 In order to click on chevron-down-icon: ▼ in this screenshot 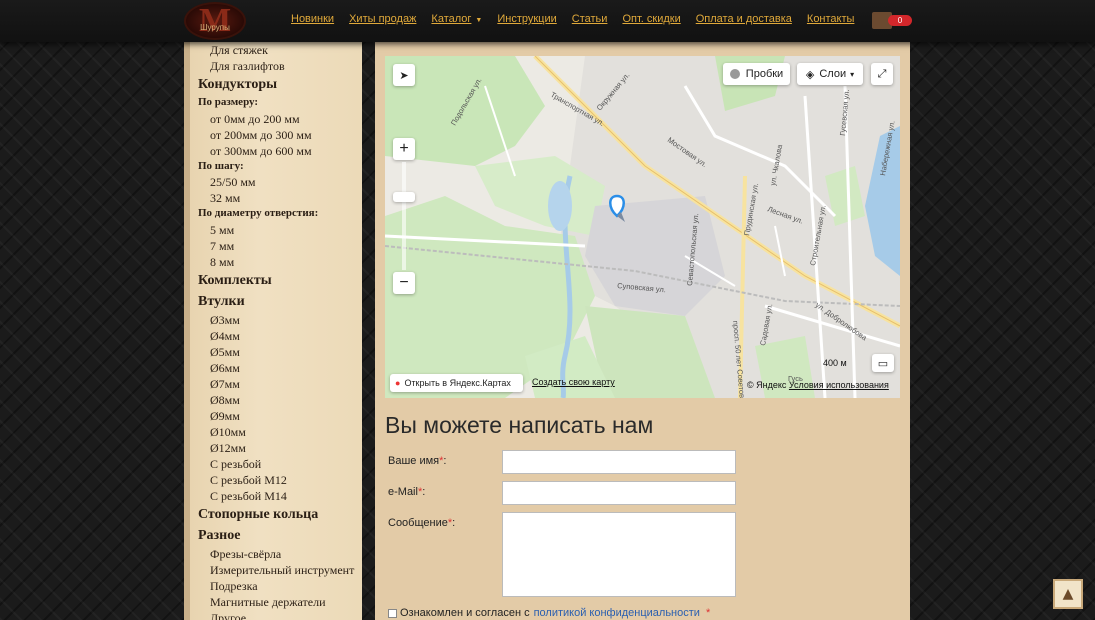, I will do `click(479, 20)`.